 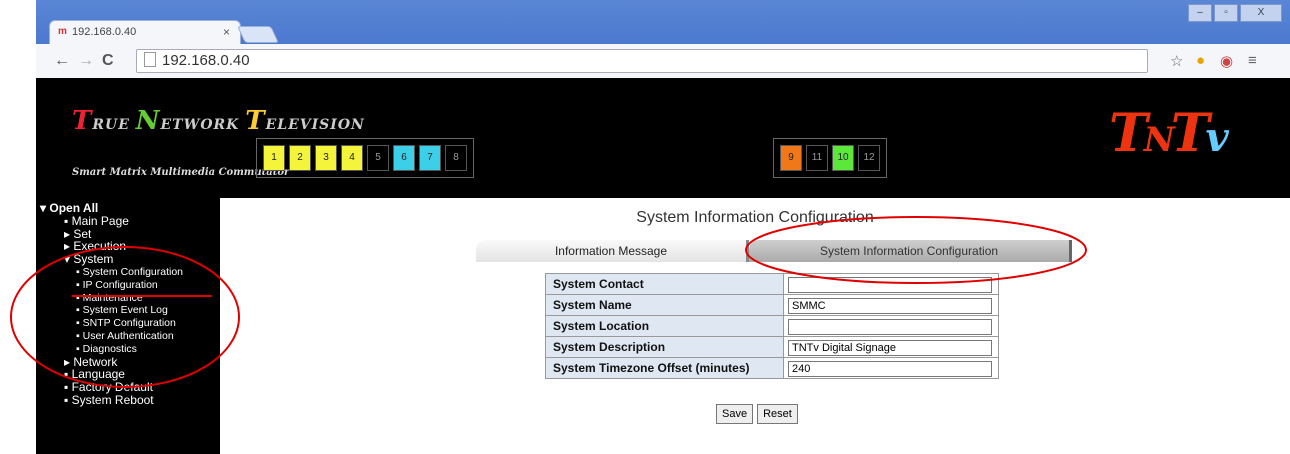 I want to click on bookmark-star-icon: ☆, so click(x=1176, y=61).